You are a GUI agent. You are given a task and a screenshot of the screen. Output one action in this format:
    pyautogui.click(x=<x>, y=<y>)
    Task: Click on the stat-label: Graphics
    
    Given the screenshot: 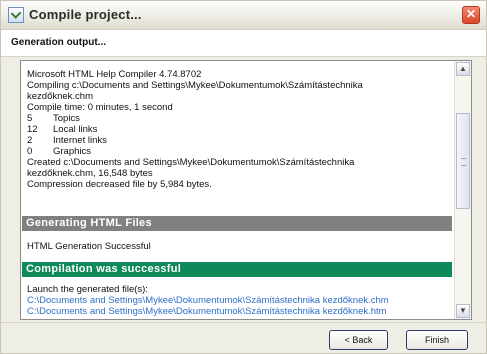 What is the action you would take?
    pyautogui.click(x=72, y=151)
    